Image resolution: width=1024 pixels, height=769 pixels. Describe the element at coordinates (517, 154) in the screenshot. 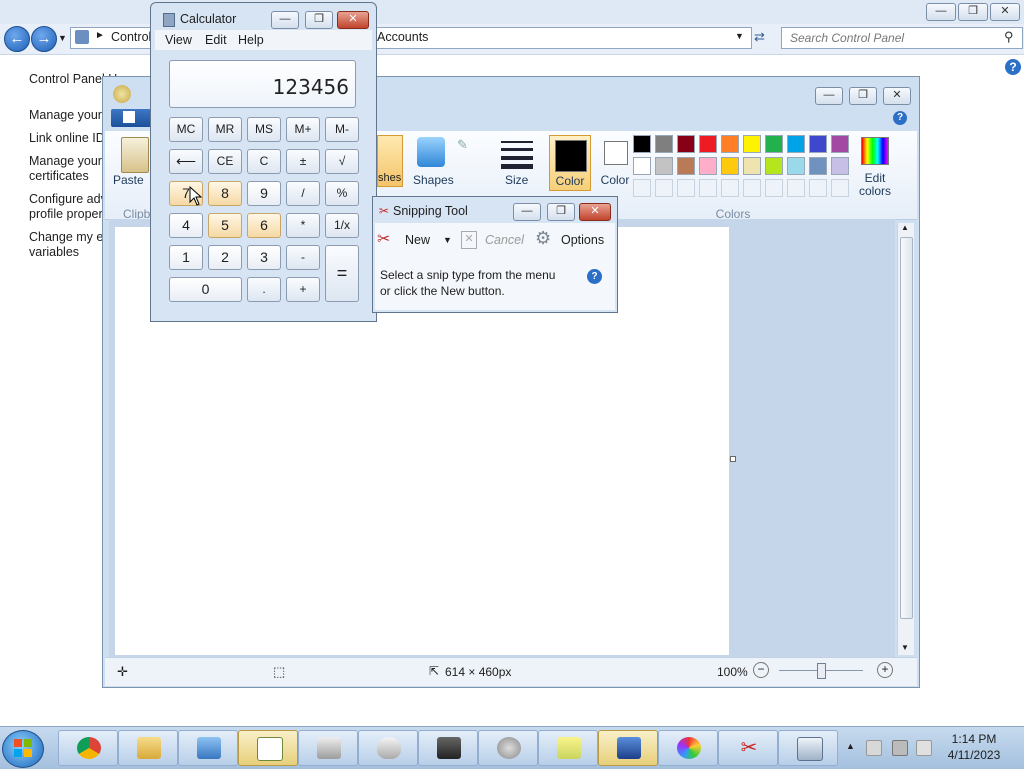

I see `size-icon` at that location.